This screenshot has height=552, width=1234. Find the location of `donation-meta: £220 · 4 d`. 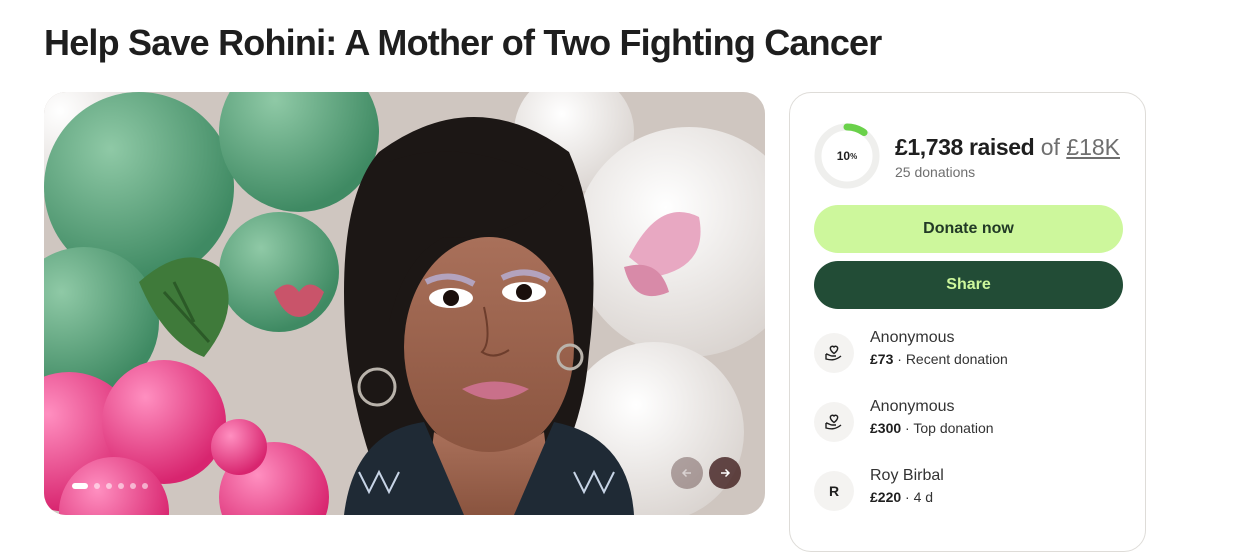

donation-meta: £220 · 4 d is located at coordinates (902, 497).